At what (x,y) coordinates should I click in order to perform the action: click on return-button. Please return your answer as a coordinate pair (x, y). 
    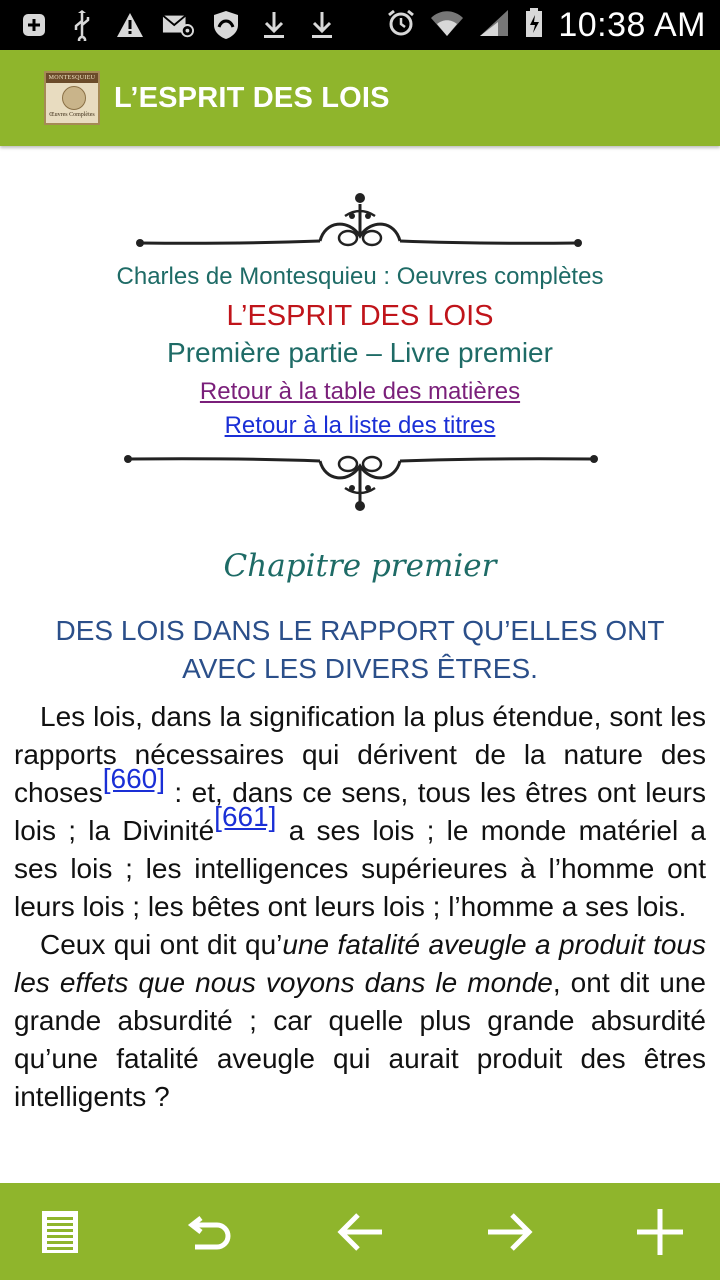
    Looking at the image, I should click on (210, 1231).